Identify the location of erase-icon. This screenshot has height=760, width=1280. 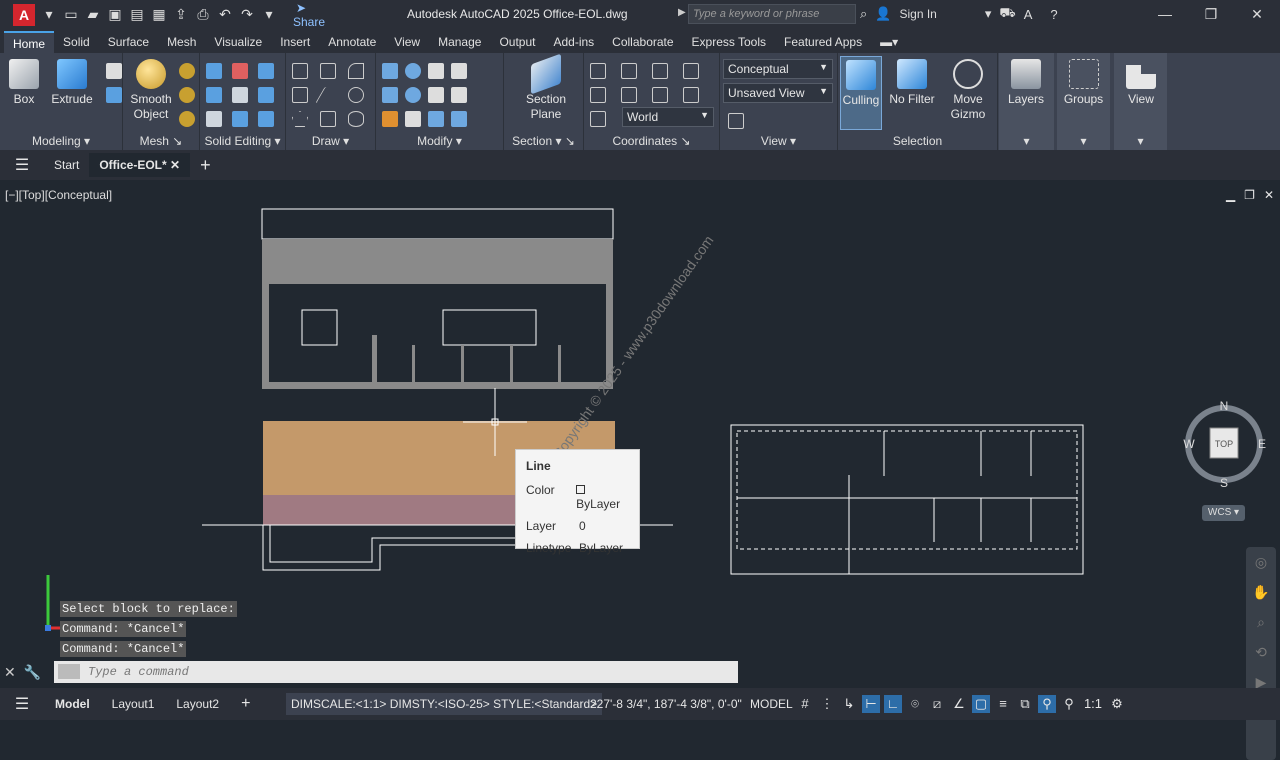
(390, 119).